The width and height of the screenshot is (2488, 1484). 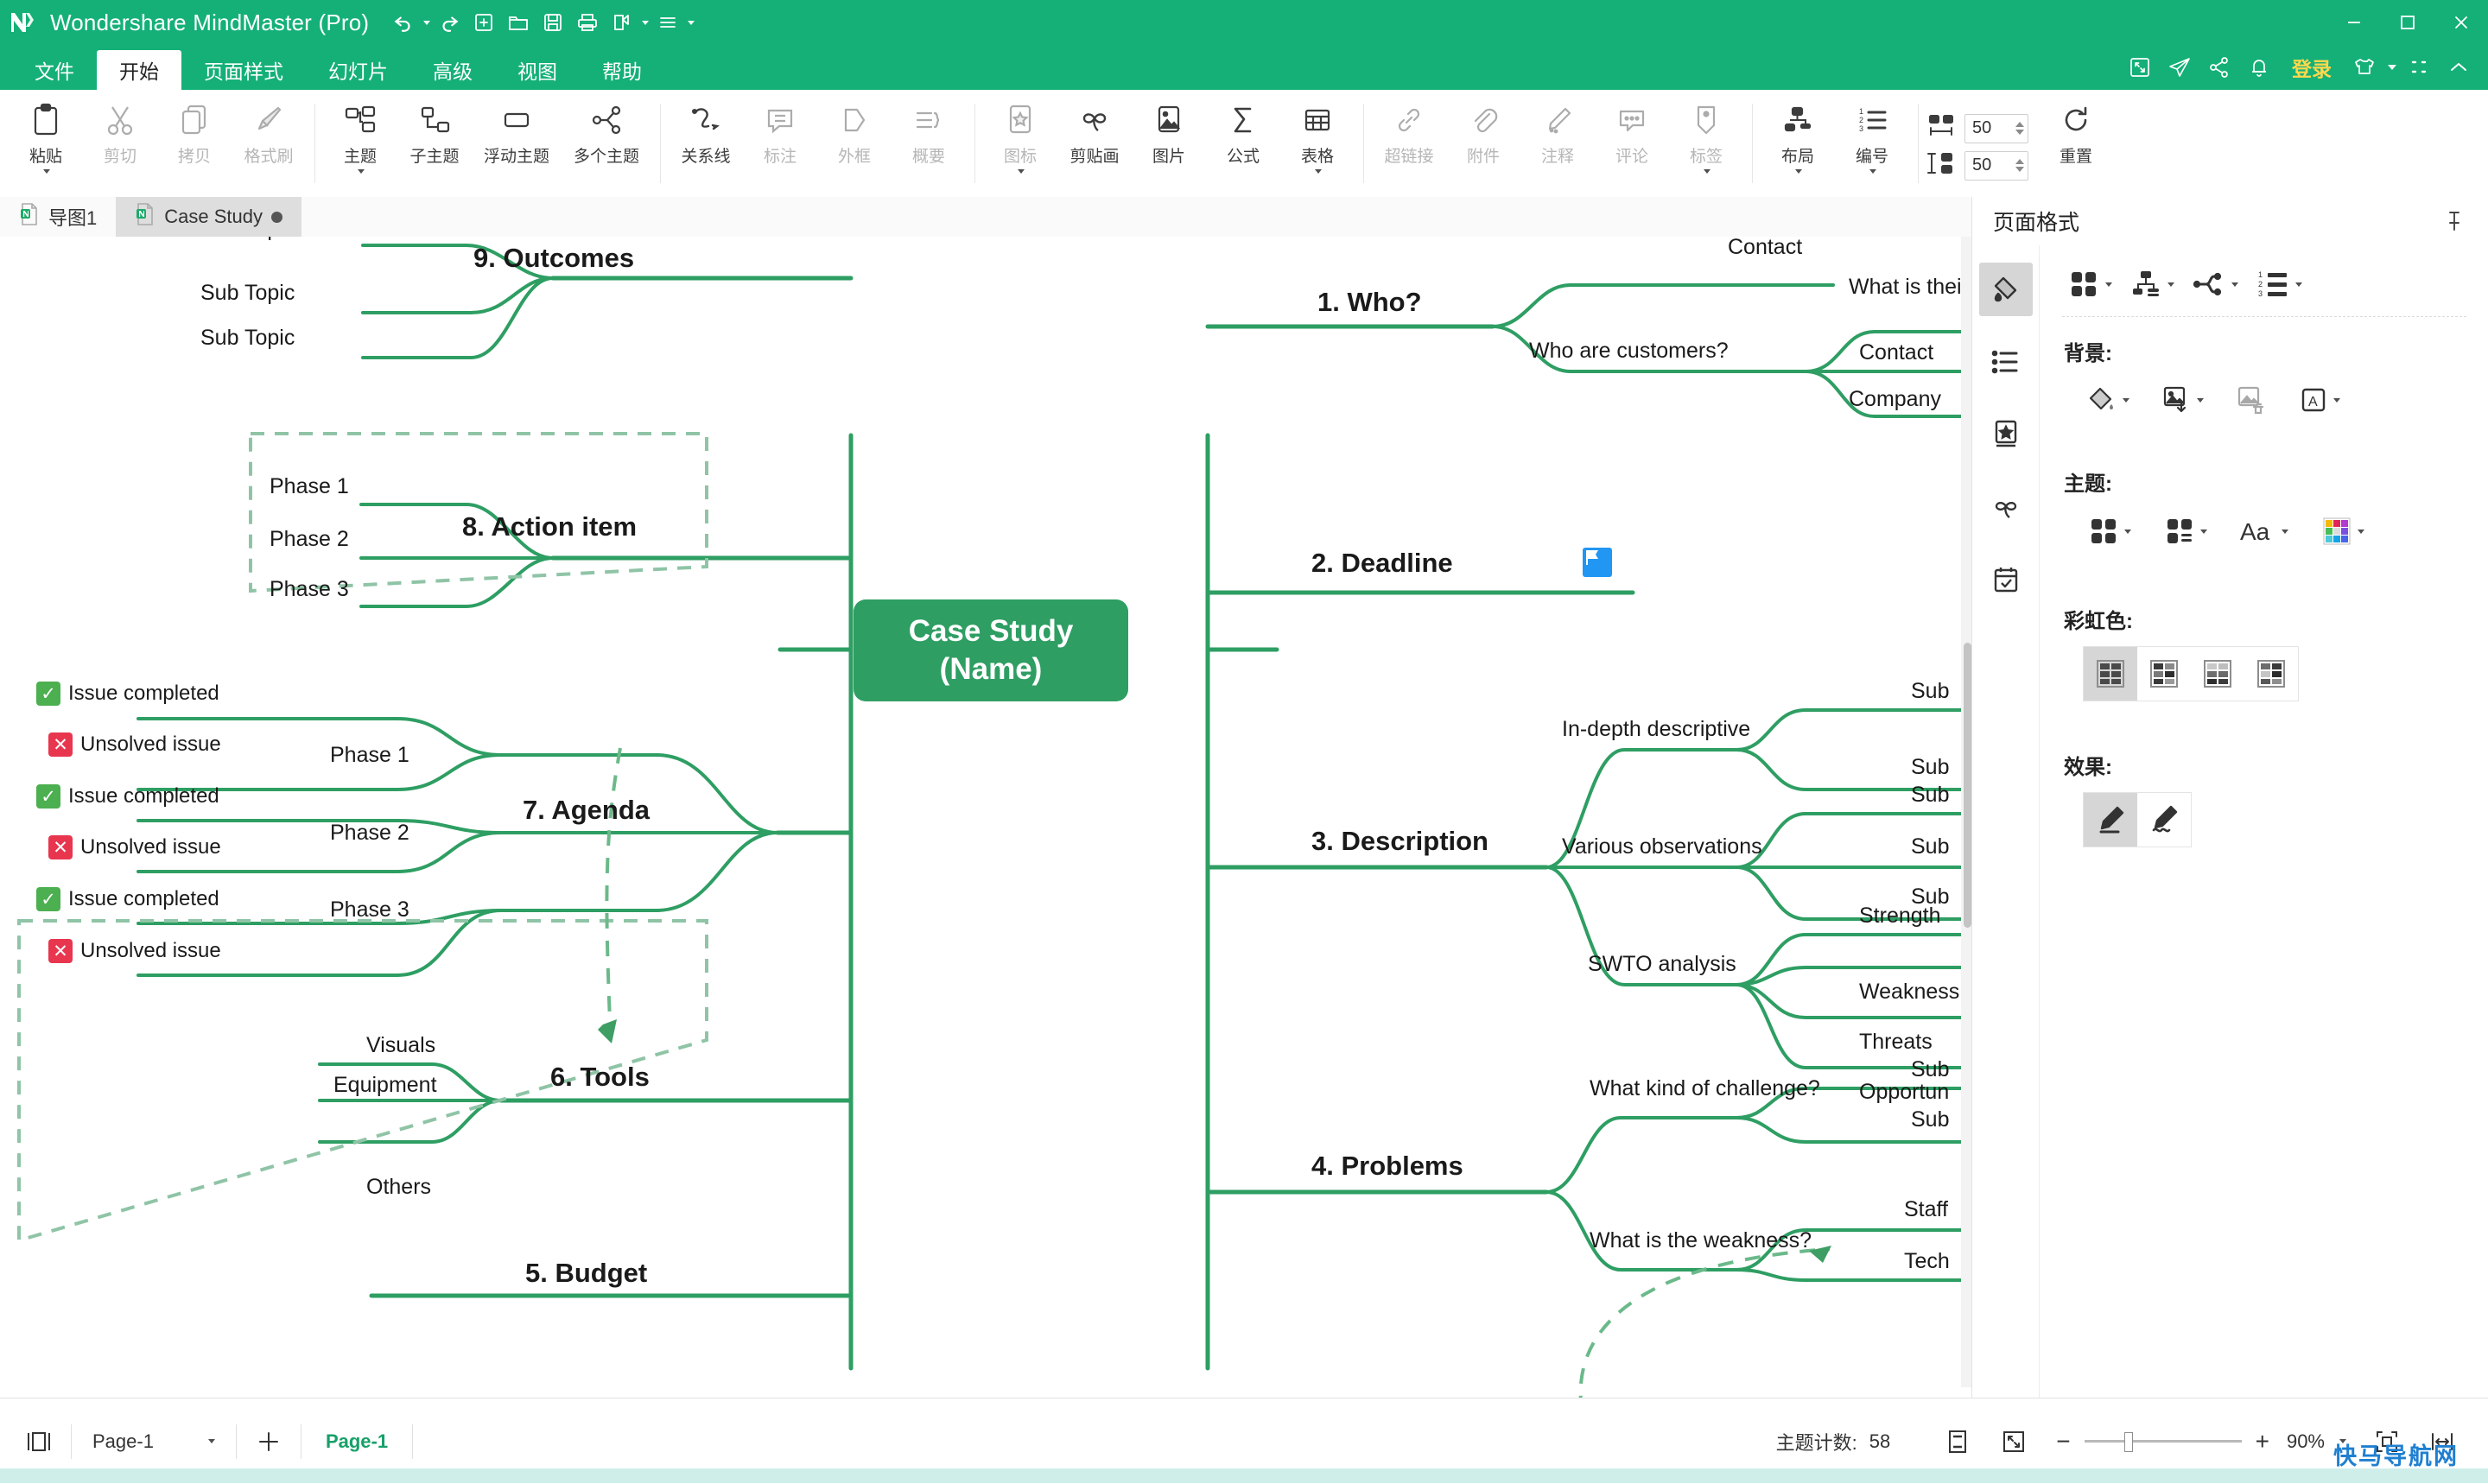 What do you see at coordinates (706, 138) in the screenshot?
I see `ribbon-relationship-button: 关系线` at bounding box center [706, 138].